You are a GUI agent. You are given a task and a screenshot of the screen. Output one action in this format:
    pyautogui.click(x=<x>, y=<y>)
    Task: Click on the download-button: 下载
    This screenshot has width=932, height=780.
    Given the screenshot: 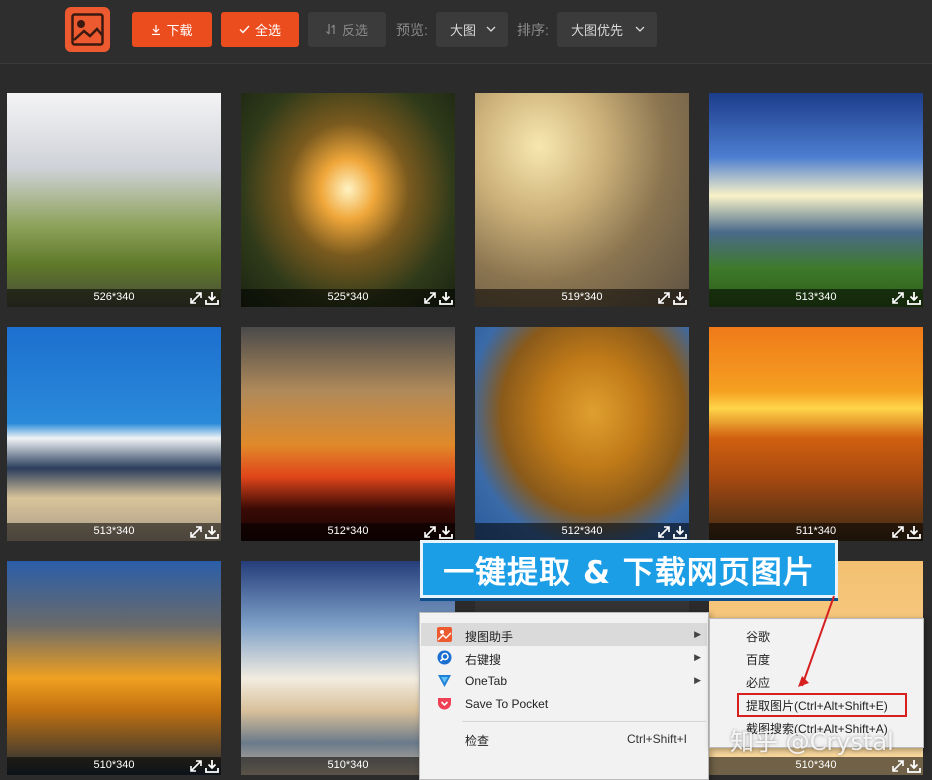 What is the action you would take?
    pyautogui.click(x=172, y=29)
    